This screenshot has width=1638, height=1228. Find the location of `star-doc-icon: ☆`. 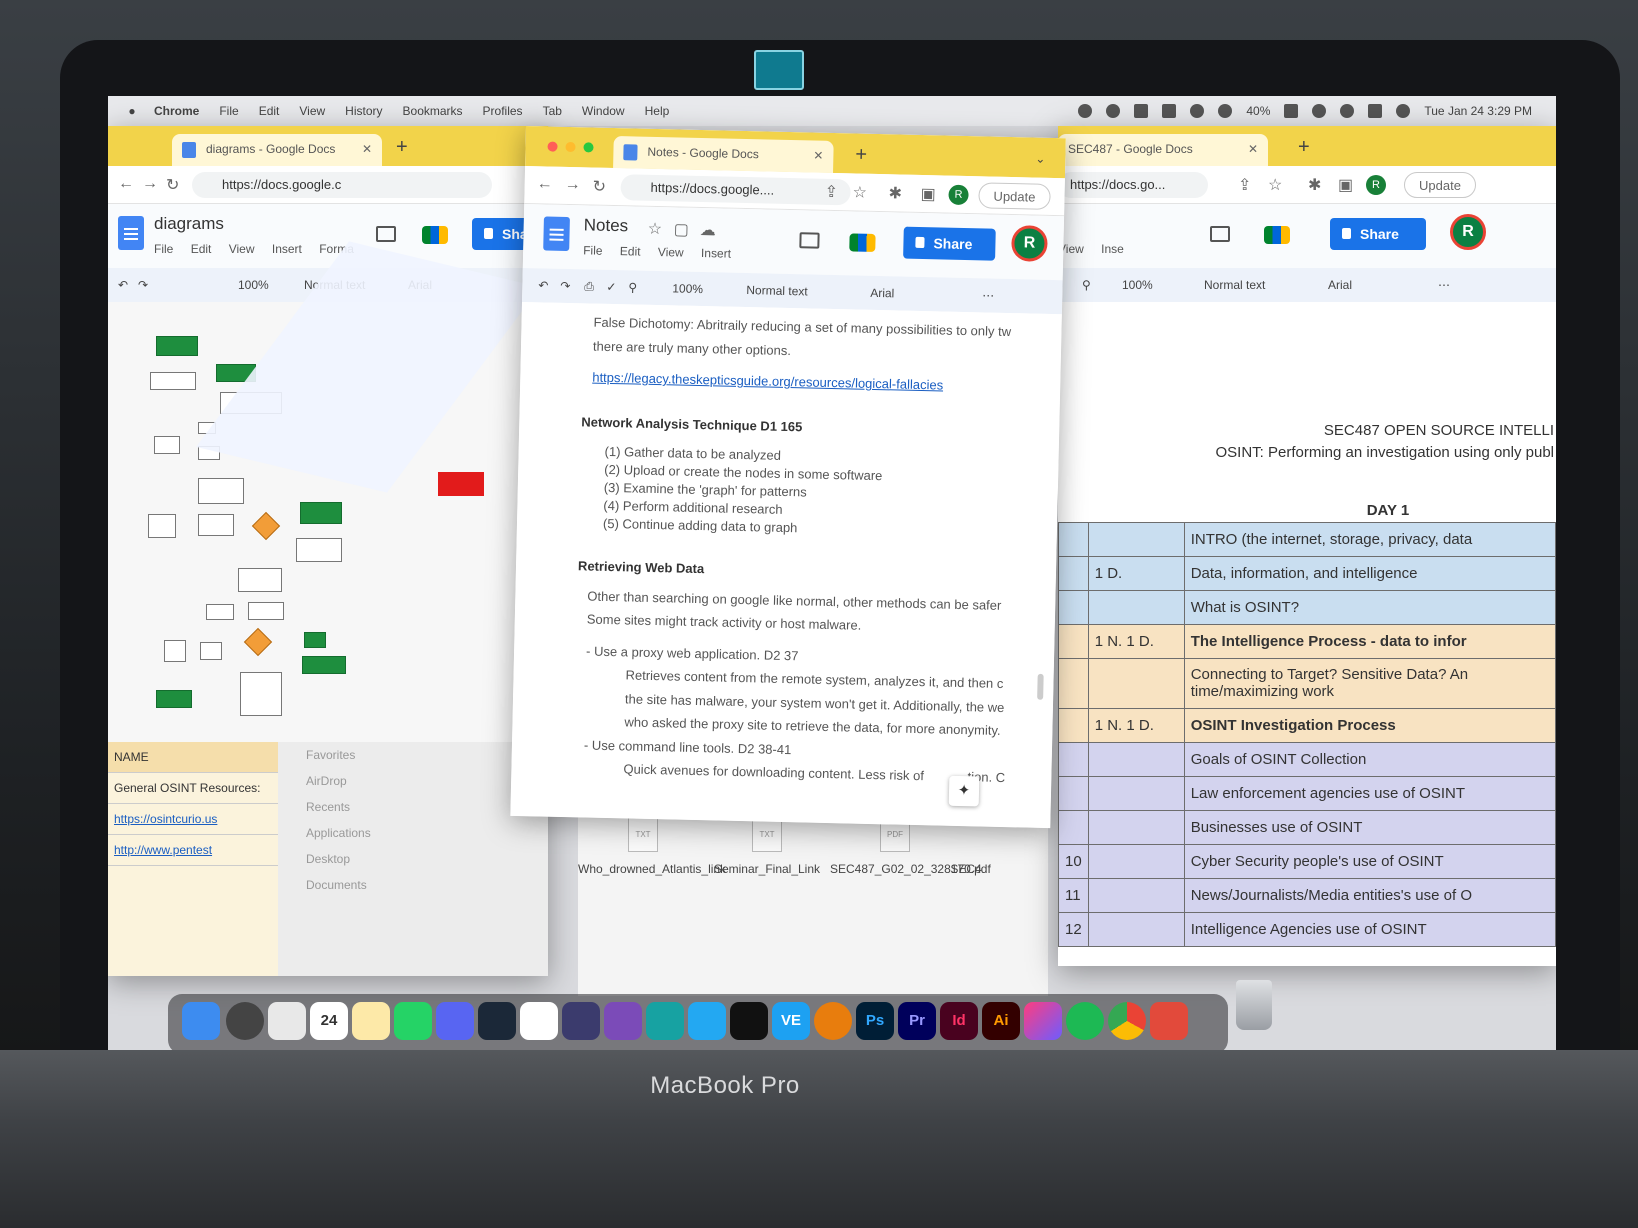

star-doc-icon: ☆ is located at coordinates (654, 229).